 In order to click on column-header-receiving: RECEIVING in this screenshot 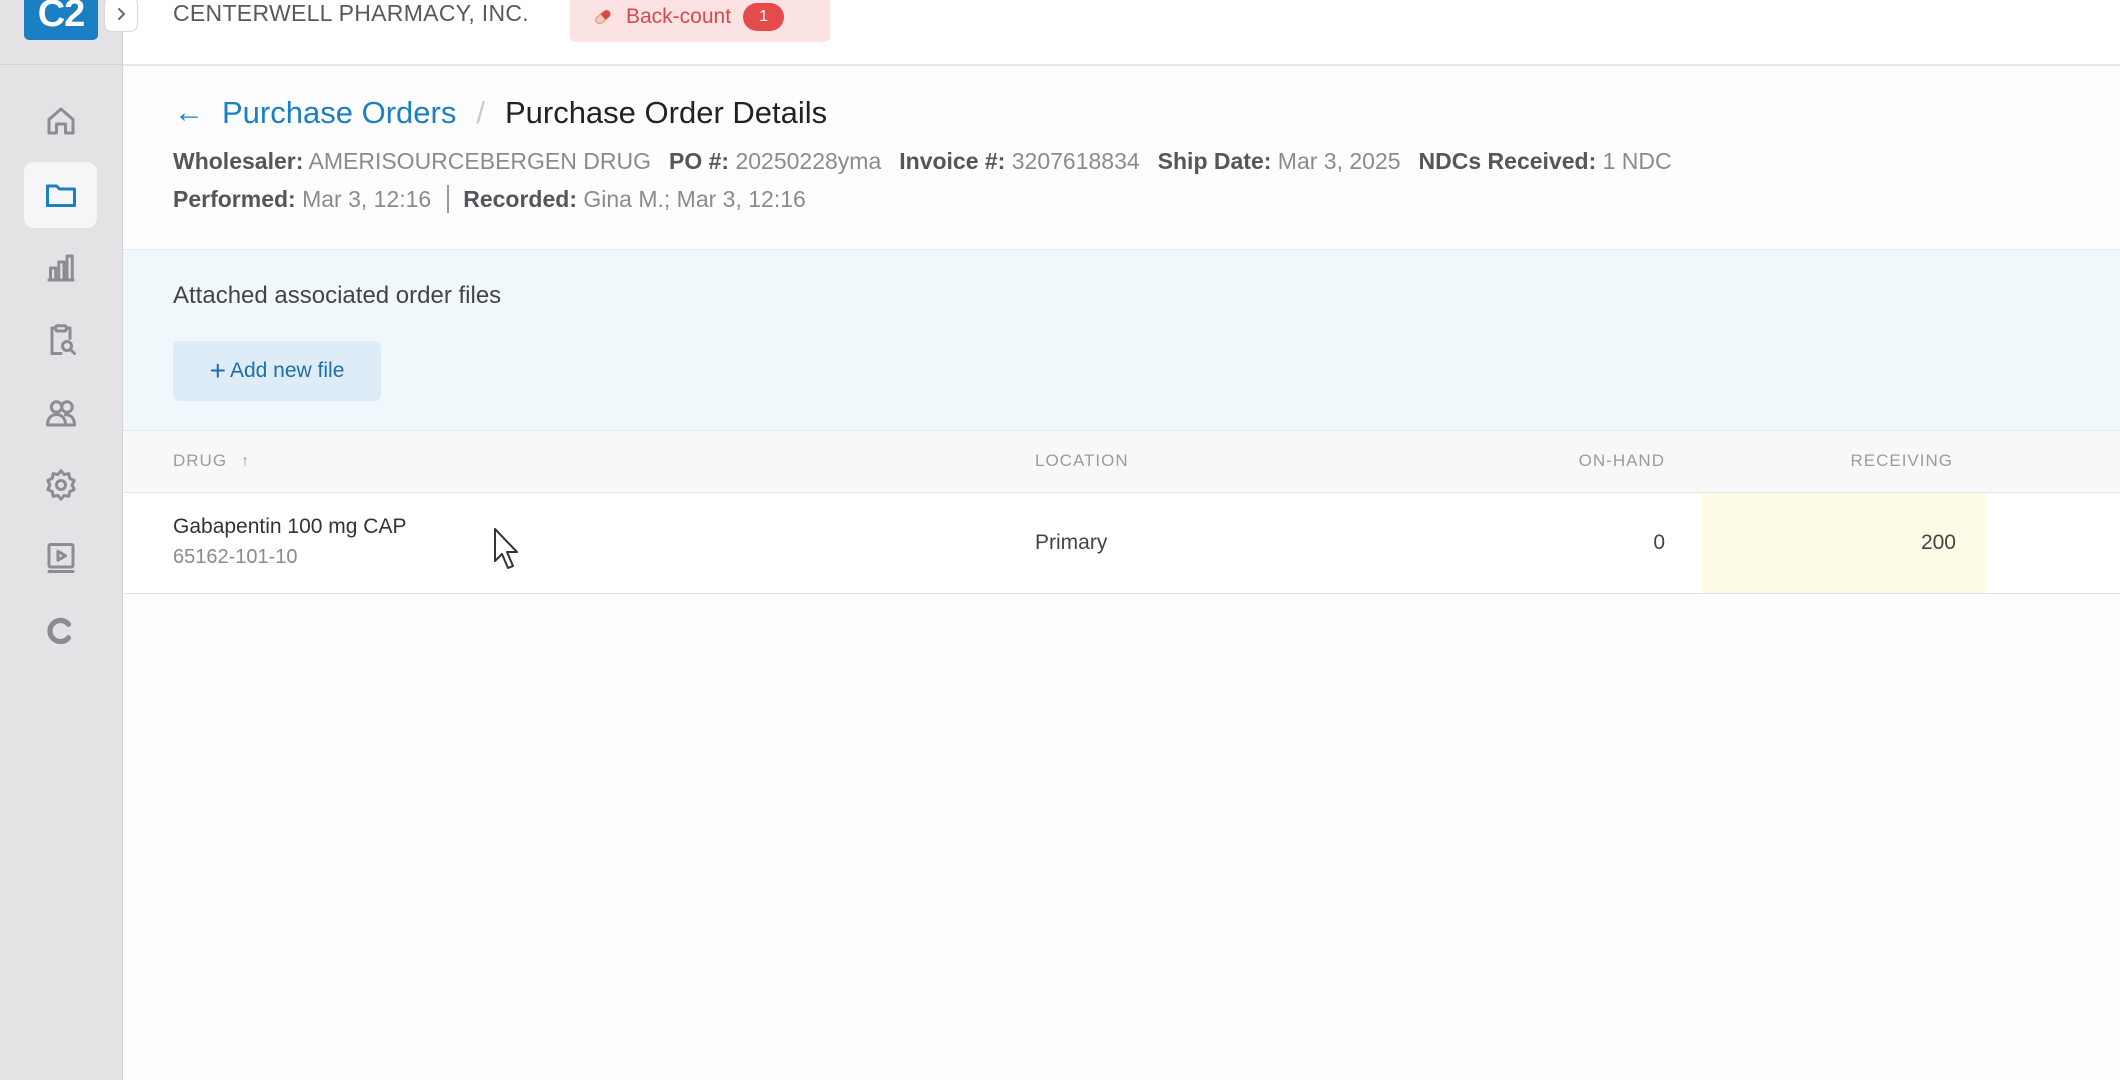, I will do `click(1901, 461)`.